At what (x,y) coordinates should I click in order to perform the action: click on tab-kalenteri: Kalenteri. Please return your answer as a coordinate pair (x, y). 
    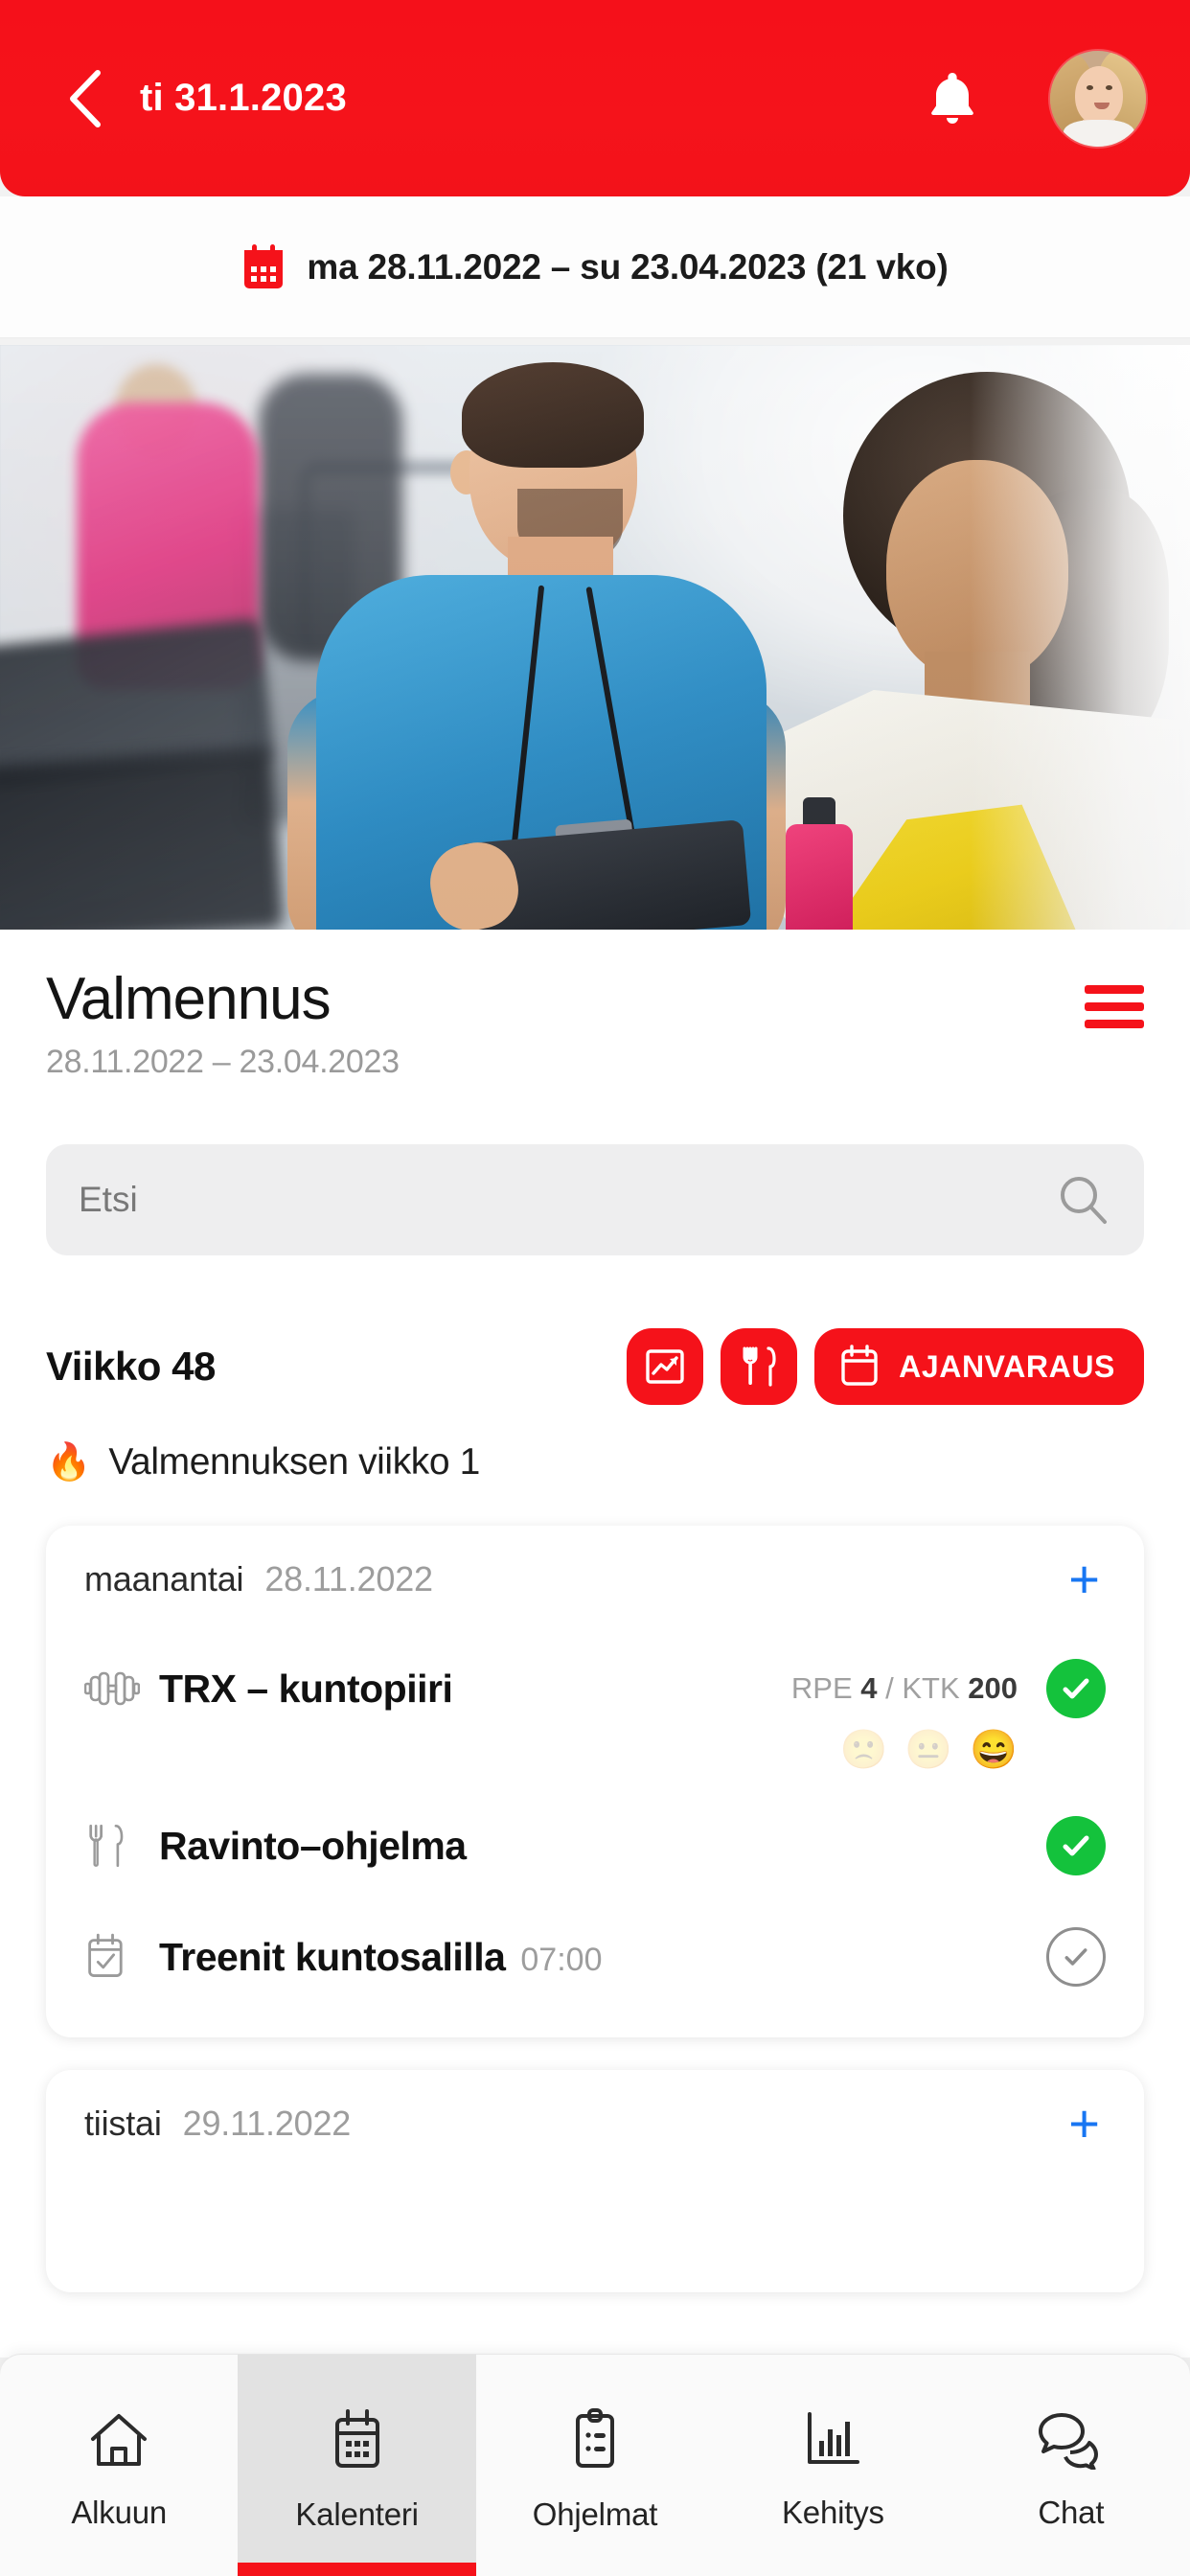
    Looking at the image, I should click on (357, 2465).